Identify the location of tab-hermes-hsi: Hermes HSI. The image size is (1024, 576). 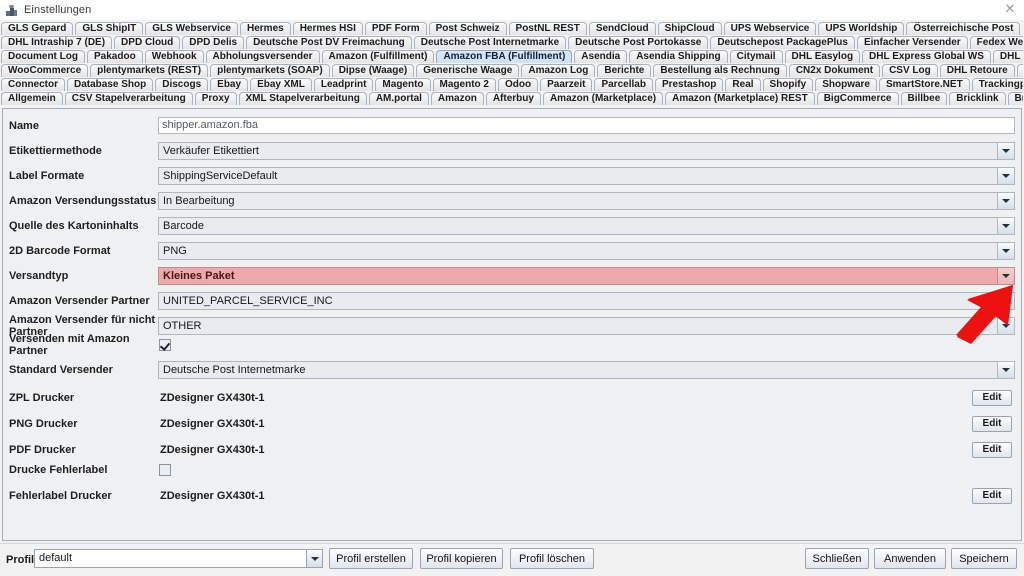
(327, 28).